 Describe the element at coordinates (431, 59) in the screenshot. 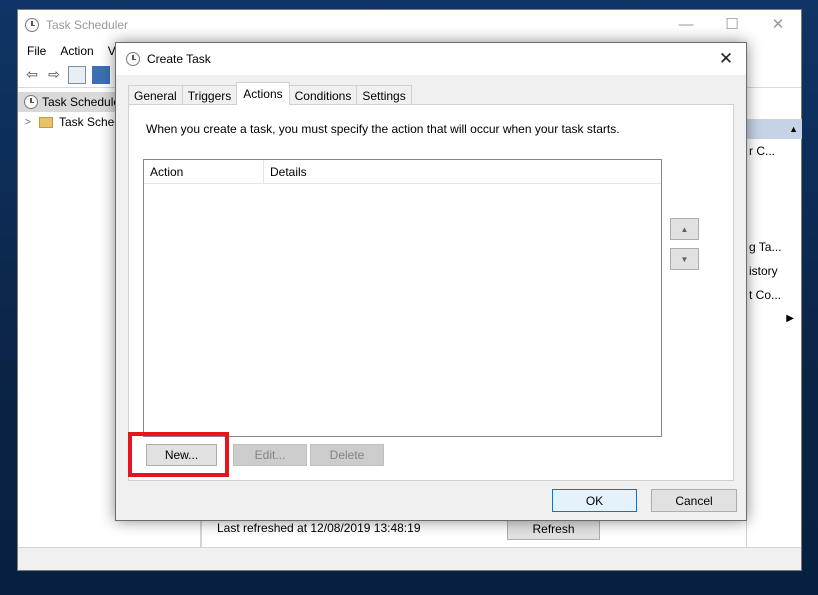

I see `dialog-title-bar: Create Task ✕` at that location.